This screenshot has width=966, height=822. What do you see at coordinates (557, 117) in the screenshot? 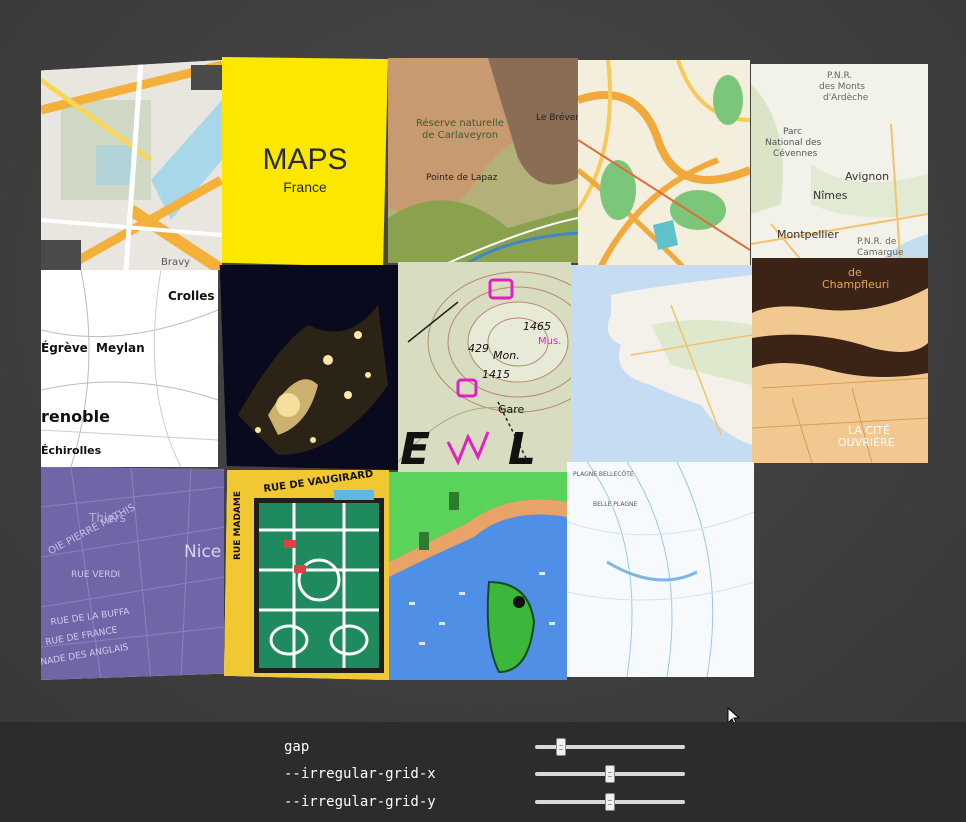
I see `label-le-breve: Le Brévent` at bounding box center [557, 117].